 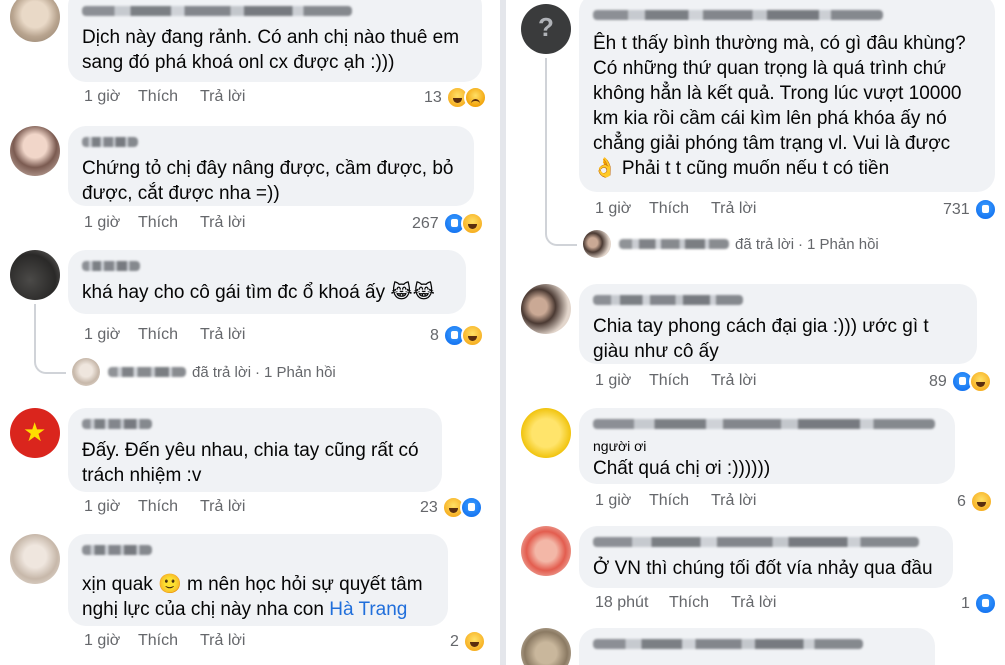 What do you see at coordinates (433, 97) in the screenshot?
I see `reaction-count: 13` at bounding box center [433, 97].